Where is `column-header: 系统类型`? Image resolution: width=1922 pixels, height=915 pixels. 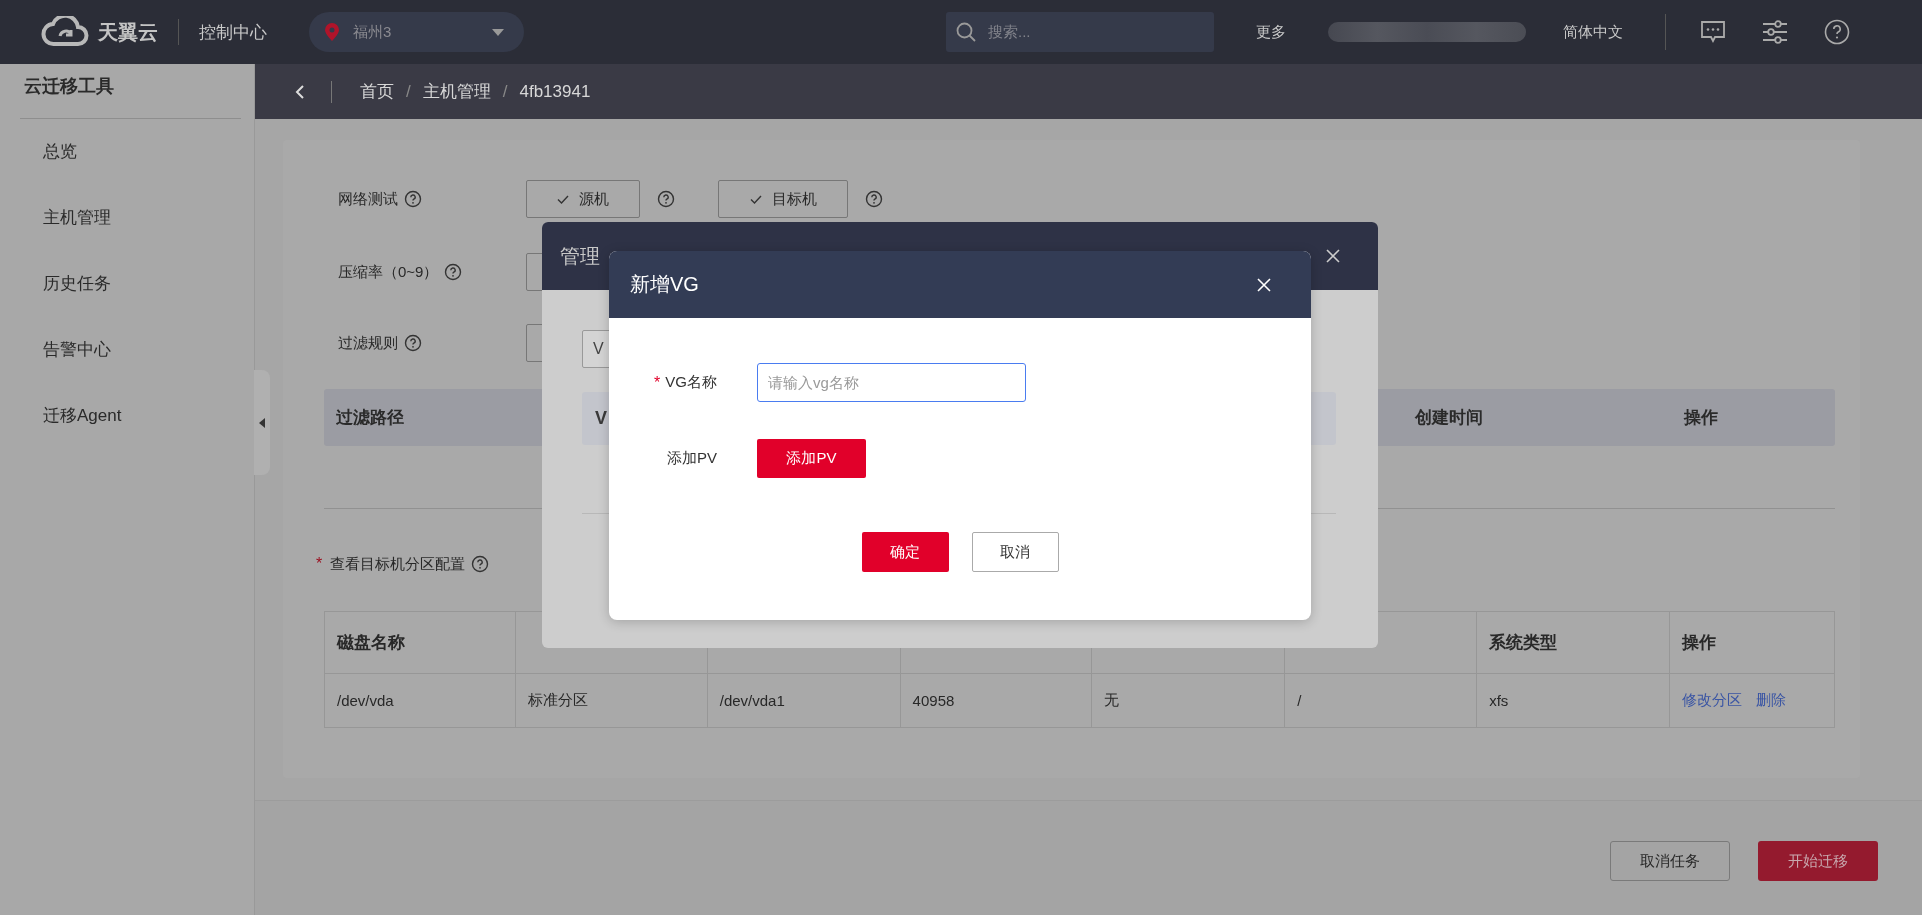
column-header: 系统类型 is located at coordinates (1523, 642).